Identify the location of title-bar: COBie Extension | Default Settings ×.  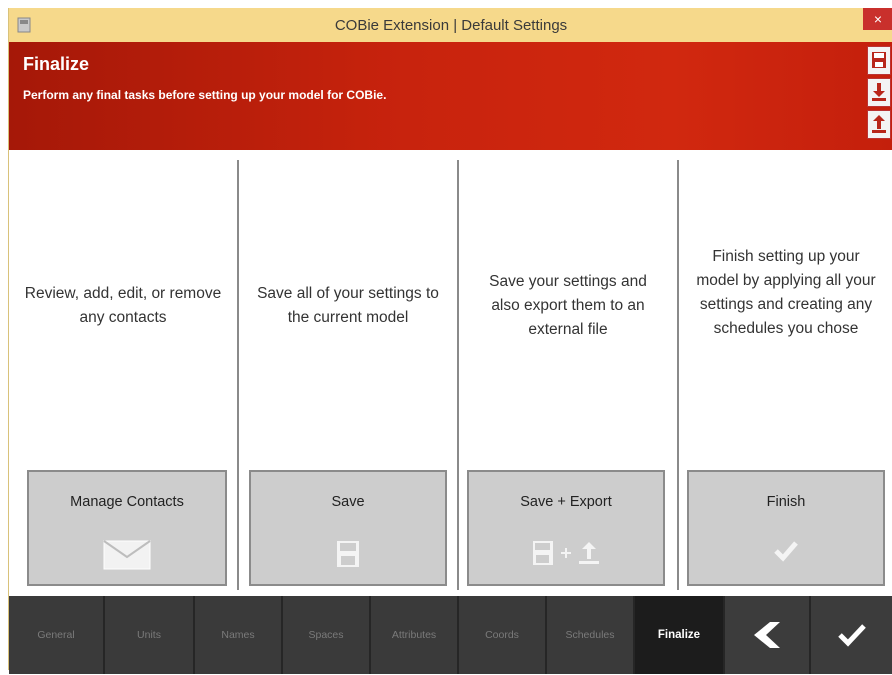
(450, 25).